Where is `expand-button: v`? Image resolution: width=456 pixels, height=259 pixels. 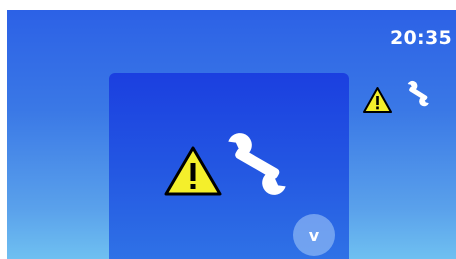 expand-button: v is located at coordinates (314, 235).